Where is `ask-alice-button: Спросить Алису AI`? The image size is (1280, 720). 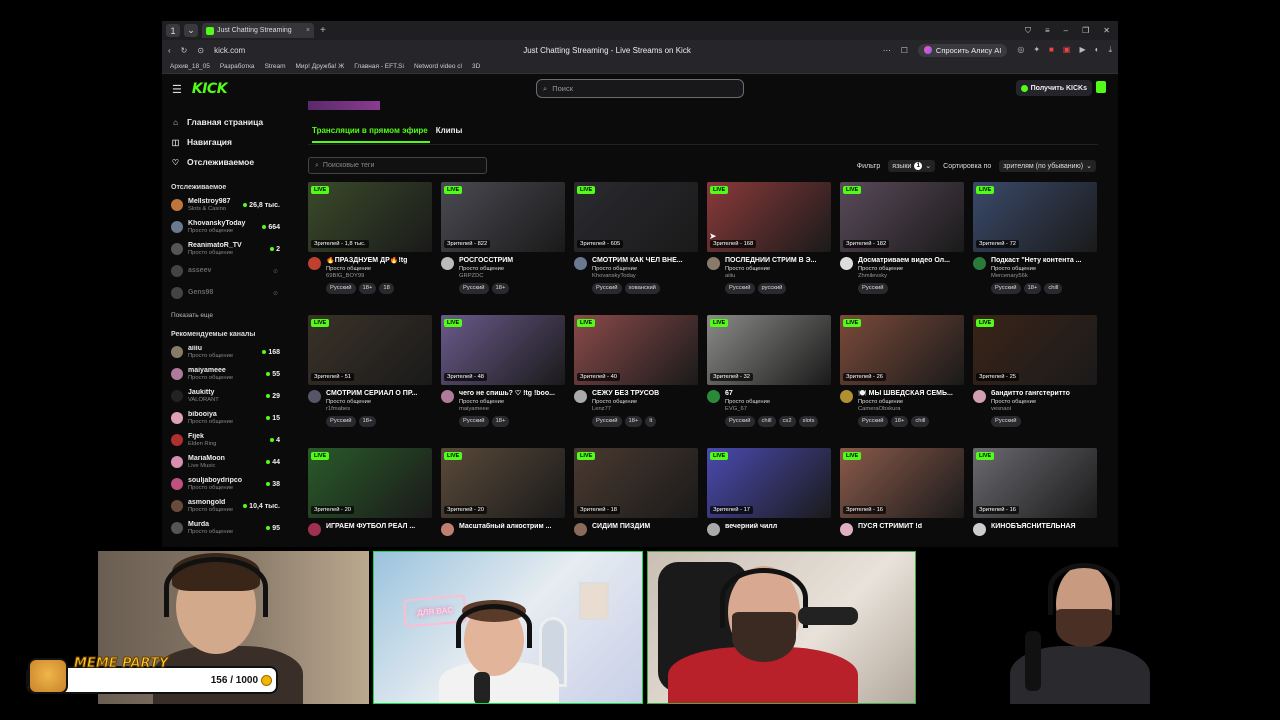 ask-alice-button: Спросить Алису AI is located at coordinates (962, 50).